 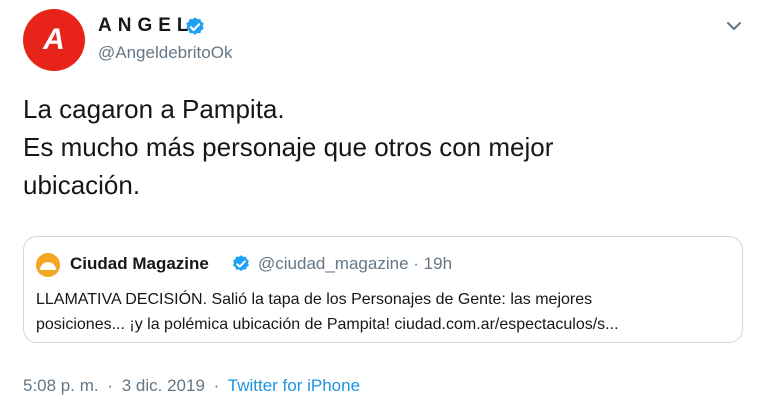 What do you see at coordinates (163, 385) in the screenshot?
I see `tweet-date: 3 dic. 2019` at bounding box center [163, 385].